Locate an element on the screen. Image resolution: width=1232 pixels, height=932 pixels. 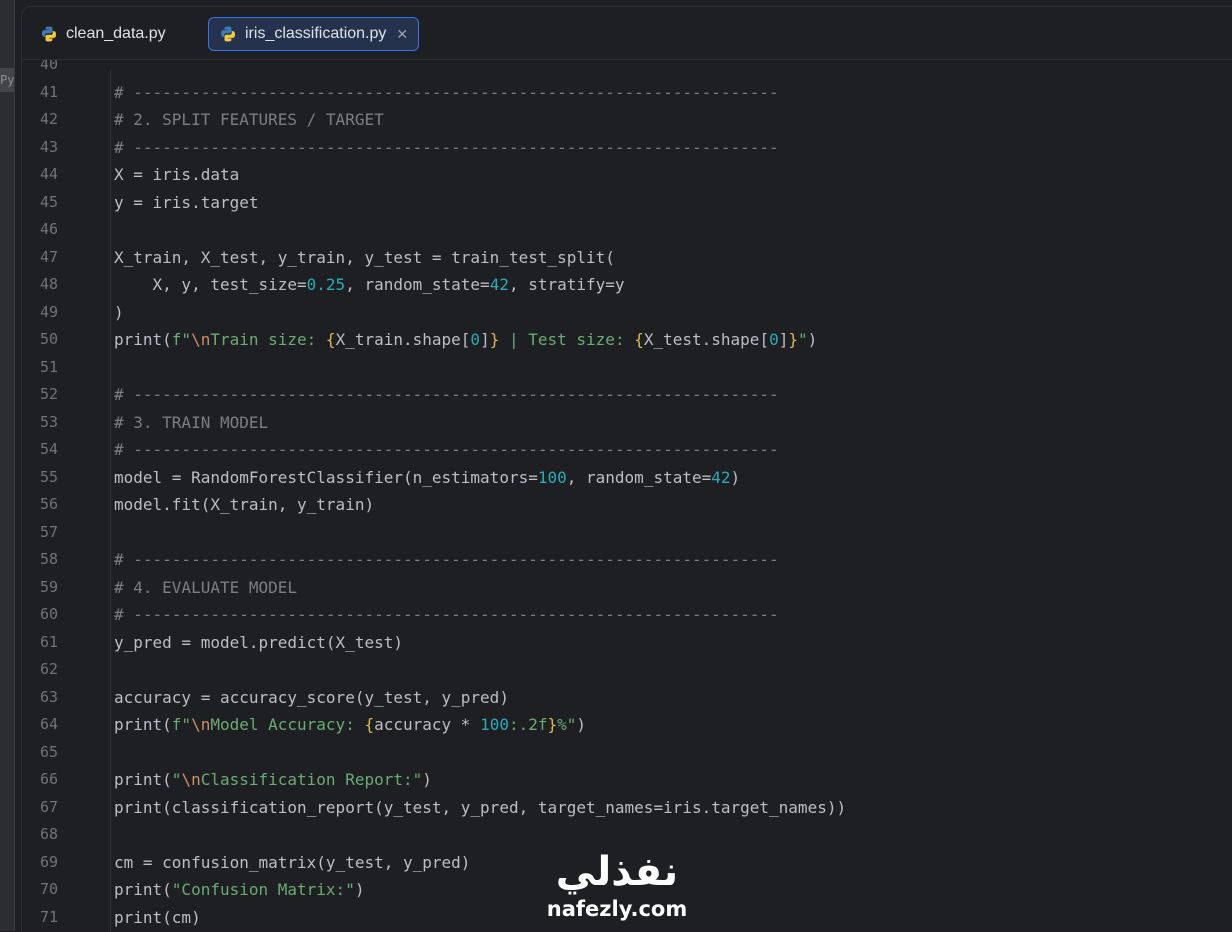
line-number: 52 is located at coordinates (40, 395).